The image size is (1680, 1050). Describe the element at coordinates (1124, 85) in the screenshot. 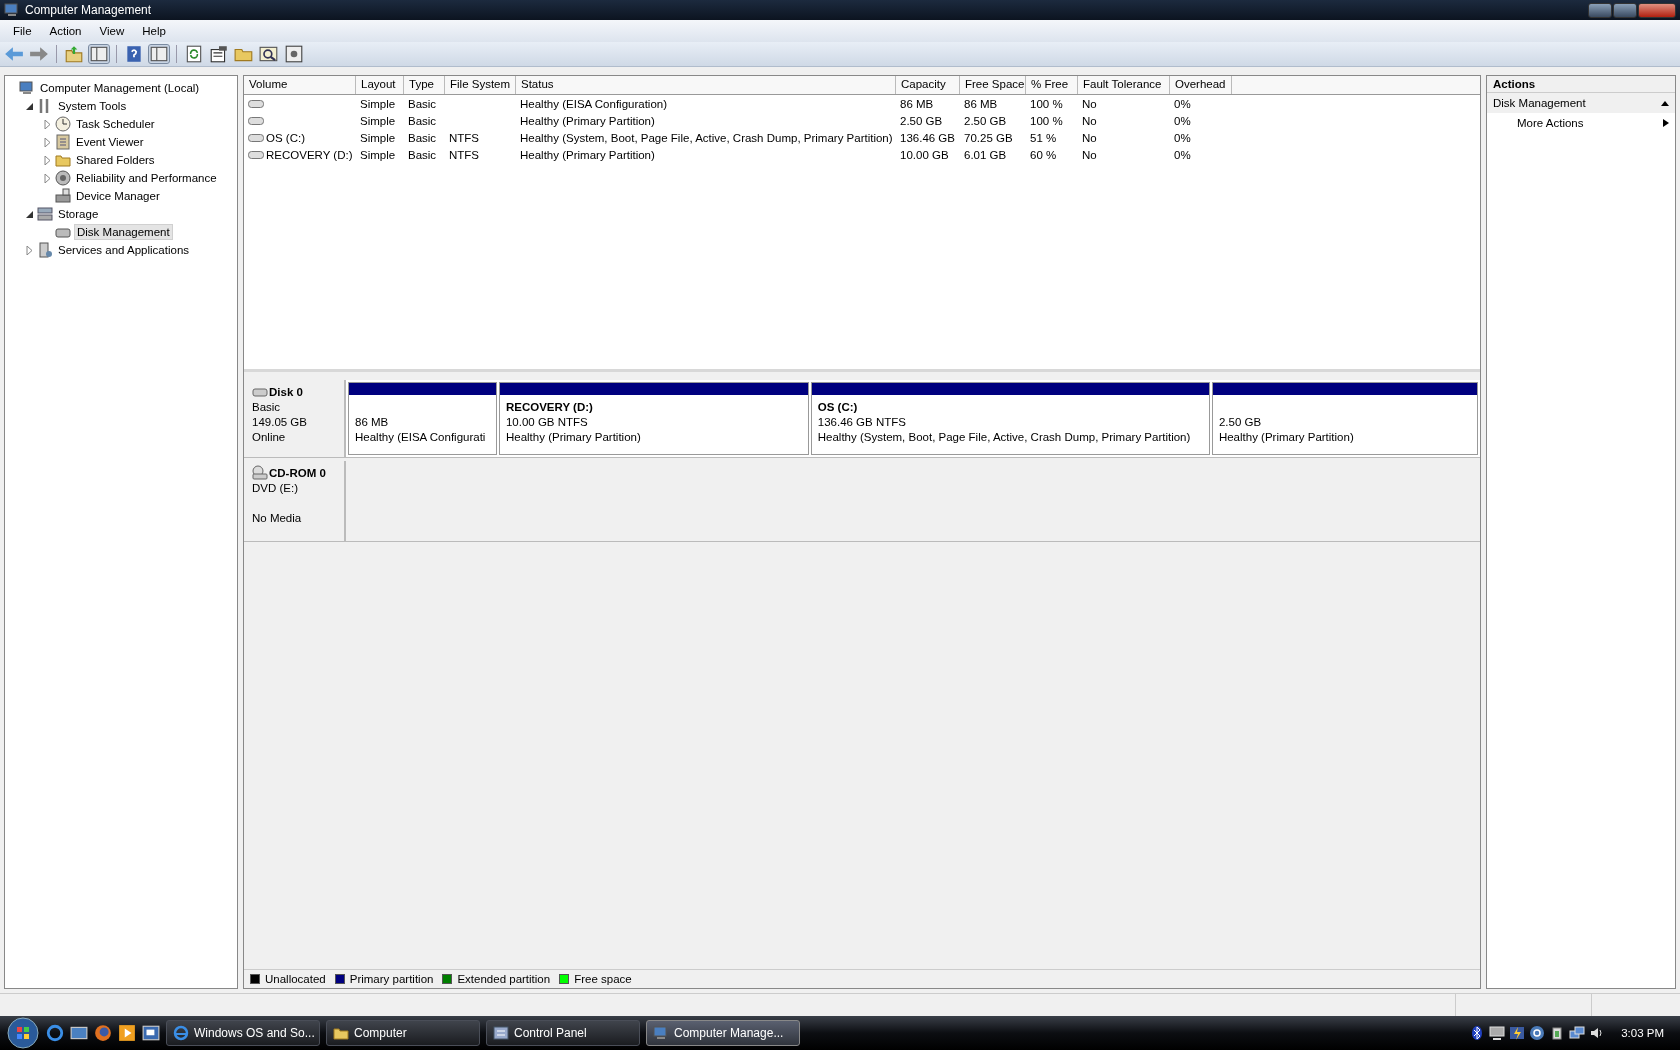

I see `column-header: Fault Tolerance` at that location.